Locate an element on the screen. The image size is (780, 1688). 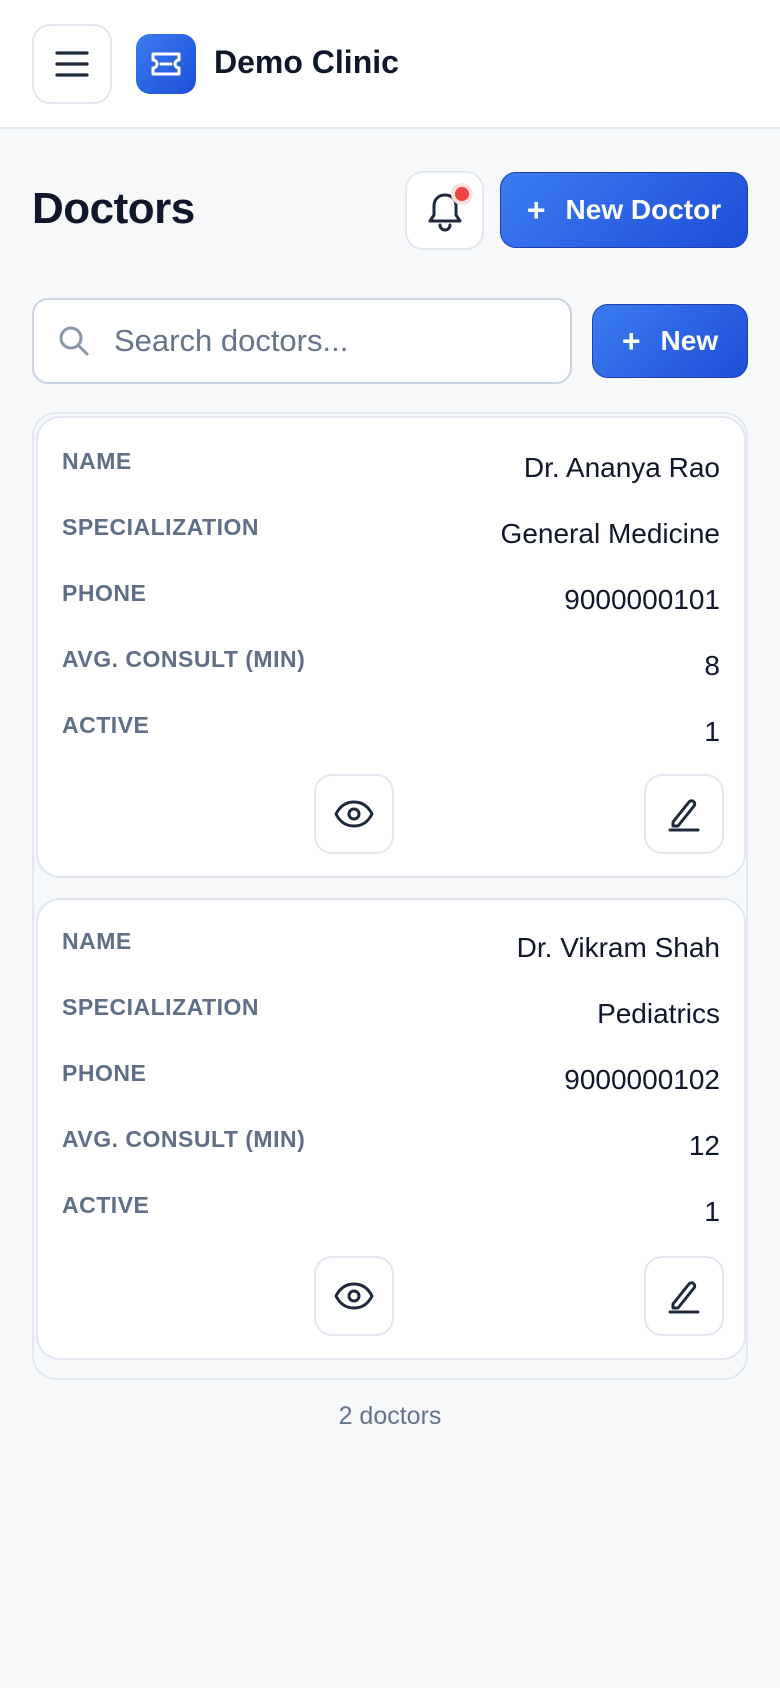
field-value: Dr. Ananya Rao is located at coordinates (621, 467).